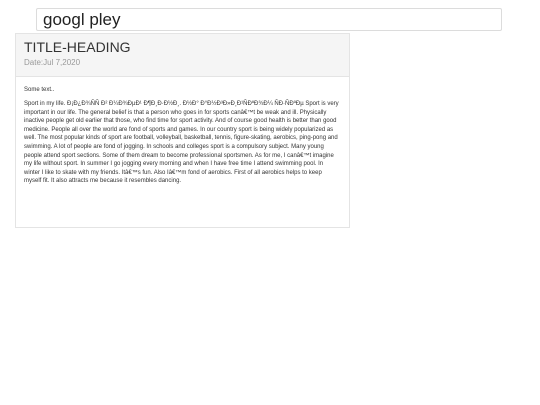 This screenshot has width=540, height=405. Describe the element at coordinates (52, 62) in the screenshot. I see `post-date: Date:Jul 7,2020` at that location.